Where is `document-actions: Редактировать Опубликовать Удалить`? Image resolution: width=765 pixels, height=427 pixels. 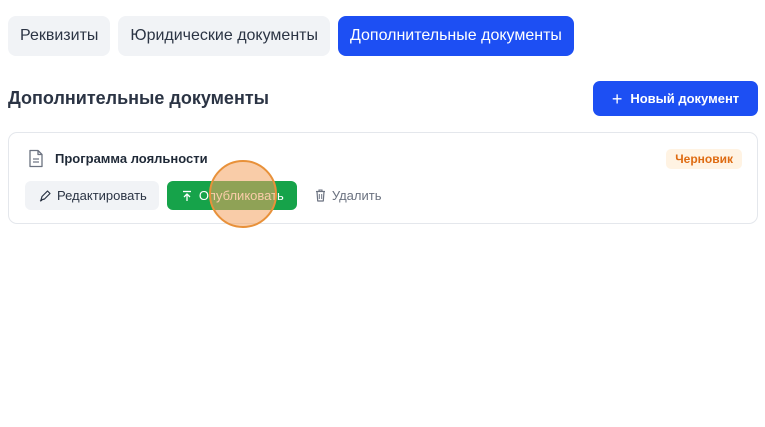
document-actions: Редактировать Опубликовать Удалить is located at coordinates (207, 195).